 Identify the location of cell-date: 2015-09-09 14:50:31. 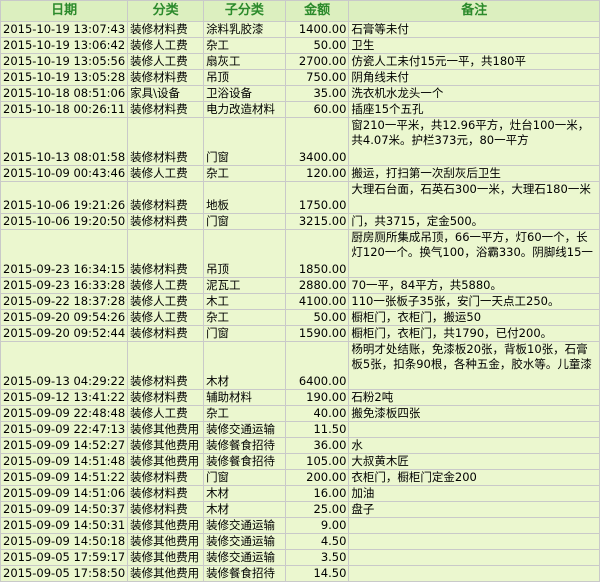
(64, 525).